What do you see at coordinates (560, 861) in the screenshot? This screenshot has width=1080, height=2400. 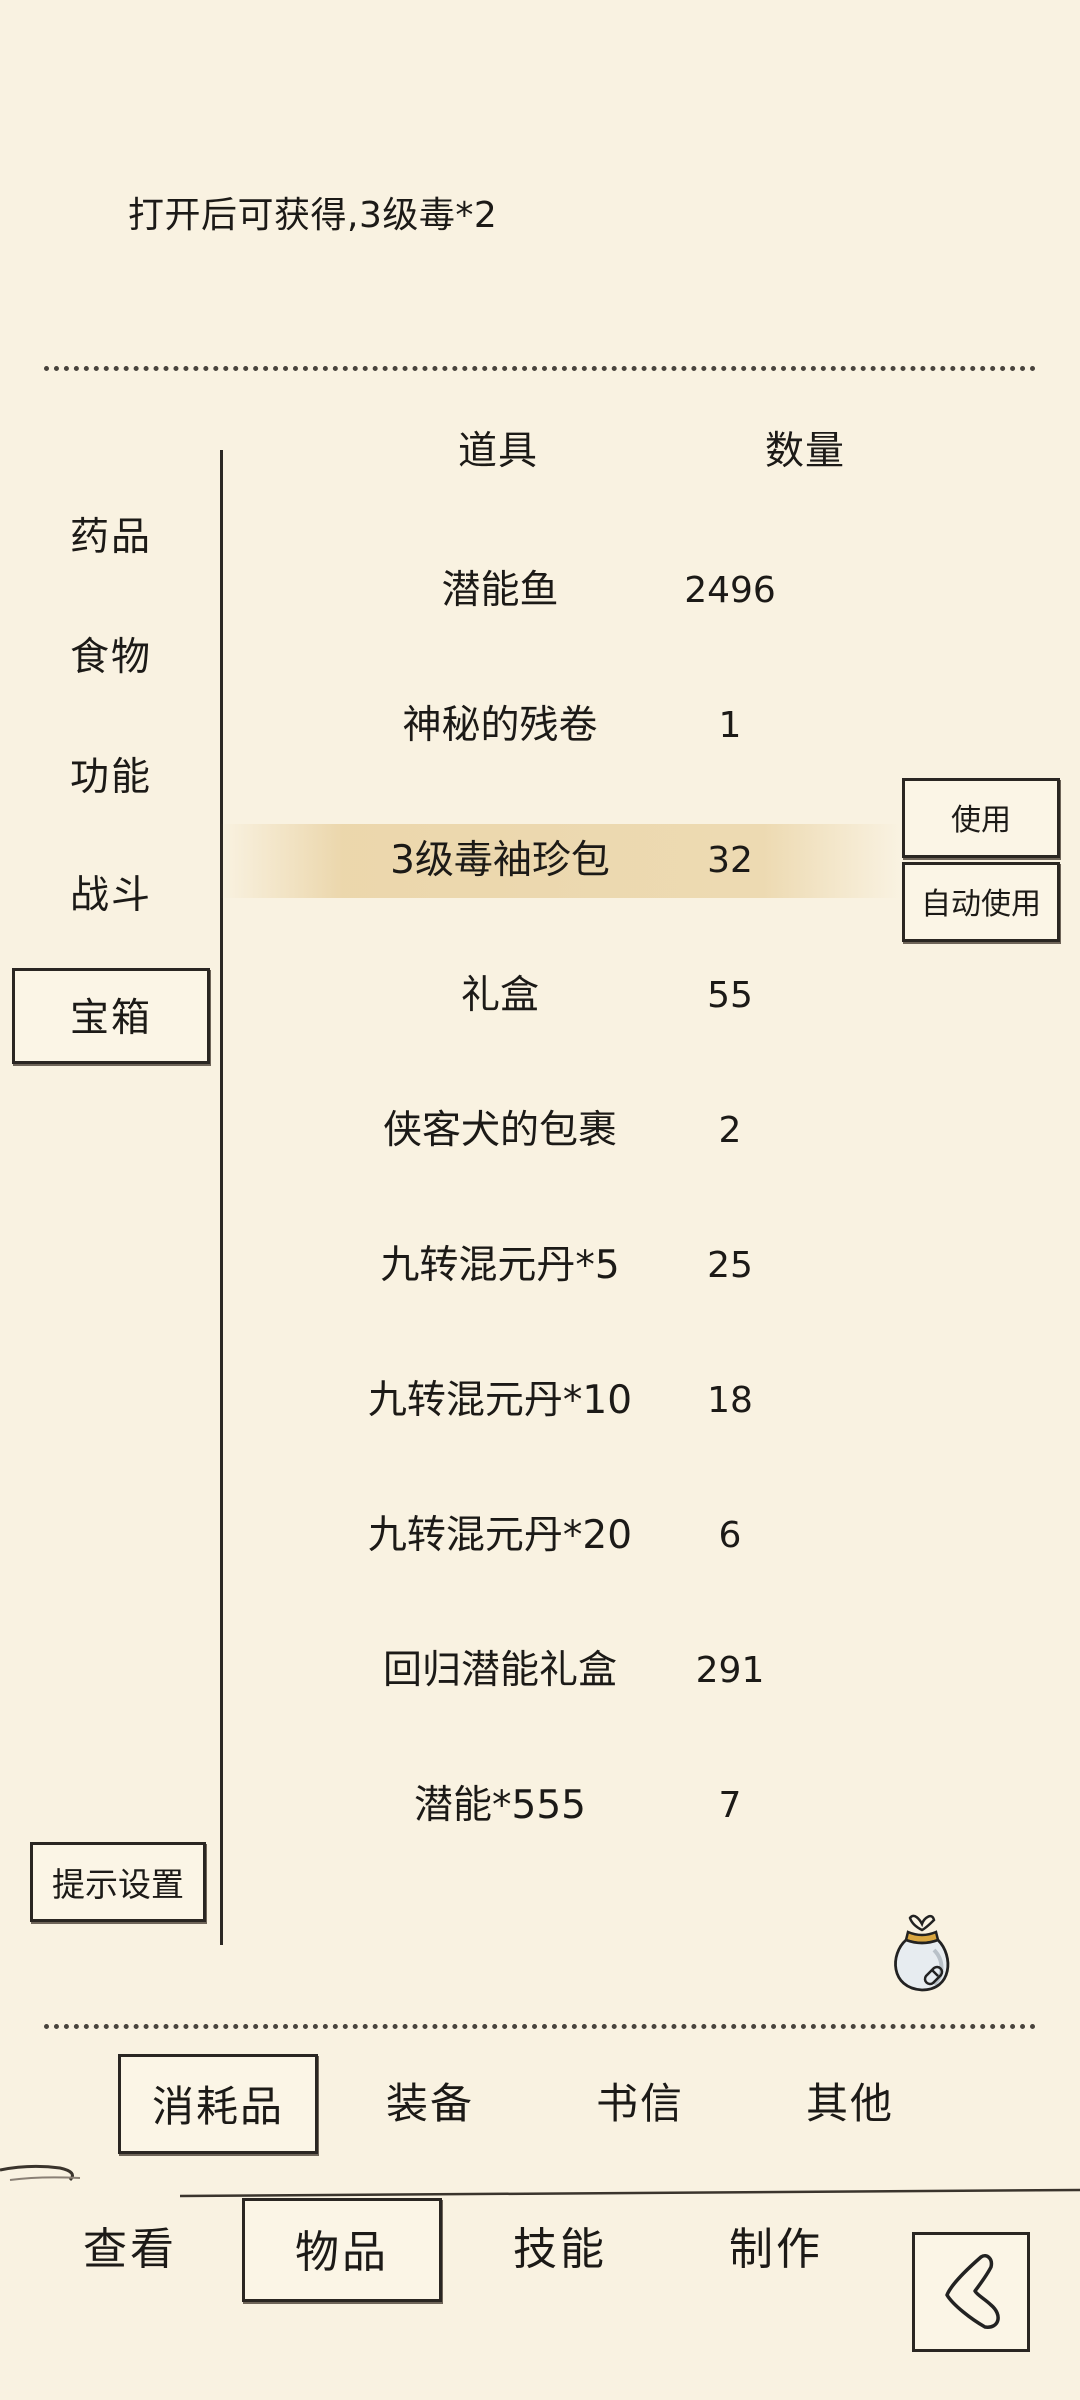 I see `table-row-selected: 3级毒袖珍包 32` at bounding box center [560, 861].